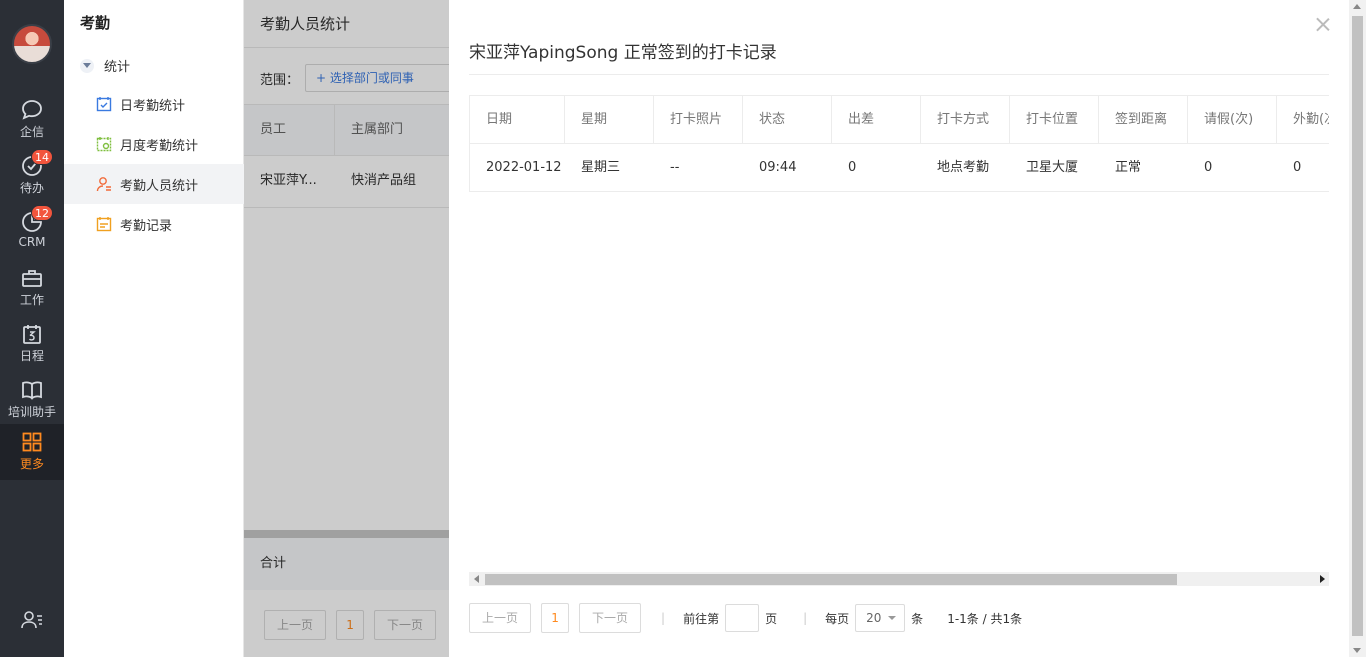 The width and height of the screenshot is (1366, 657). Describe the element at coordinates (154, 328) in the screenshot. I see `secondary-sidebar: 考勤 统计 日考勤统计 月度考勤统计 考勤人员统计 考勤记录` at that location.